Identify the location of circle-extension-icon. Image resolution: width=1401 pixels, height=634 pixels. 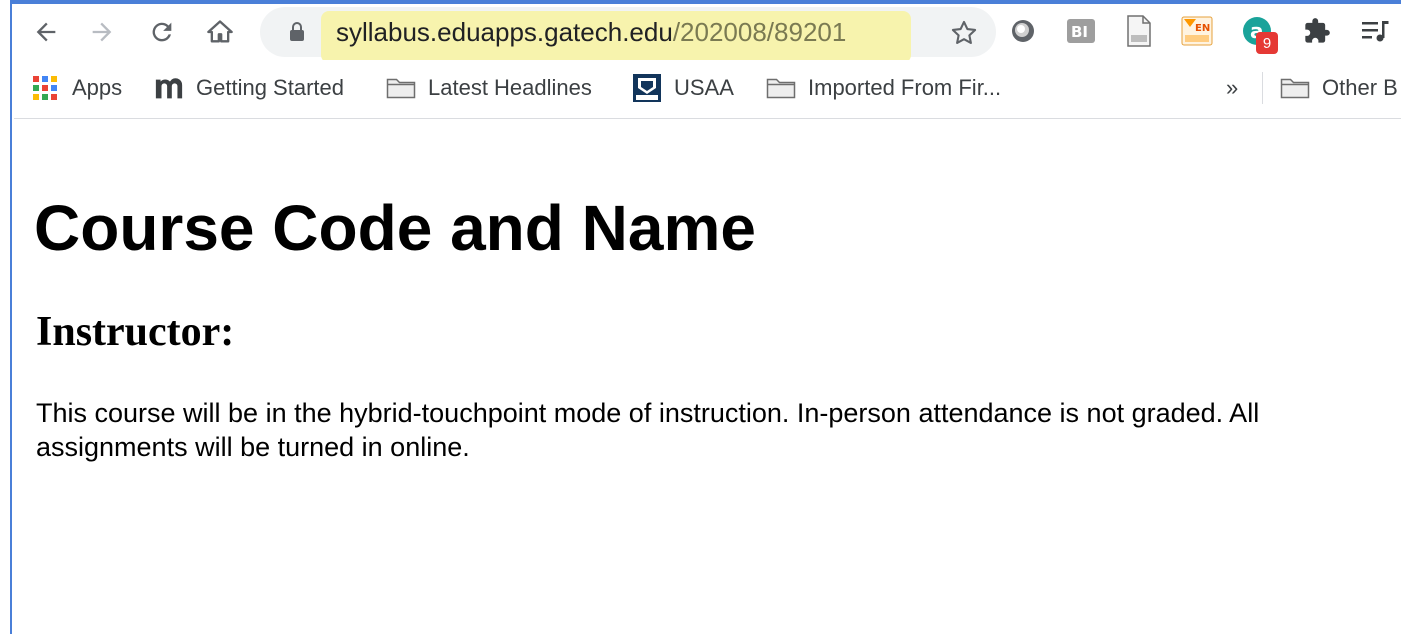
(1023, 31).